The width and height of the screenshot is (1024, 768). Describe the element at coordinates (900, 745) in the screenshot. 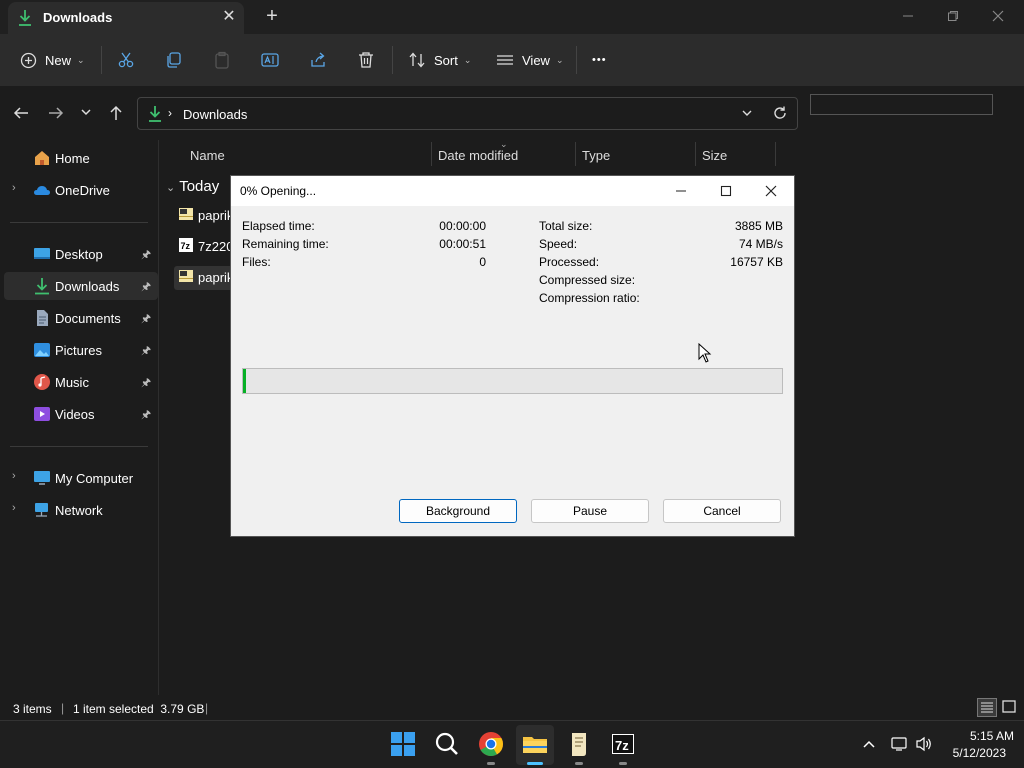

I see `network-status-icon` at that location.